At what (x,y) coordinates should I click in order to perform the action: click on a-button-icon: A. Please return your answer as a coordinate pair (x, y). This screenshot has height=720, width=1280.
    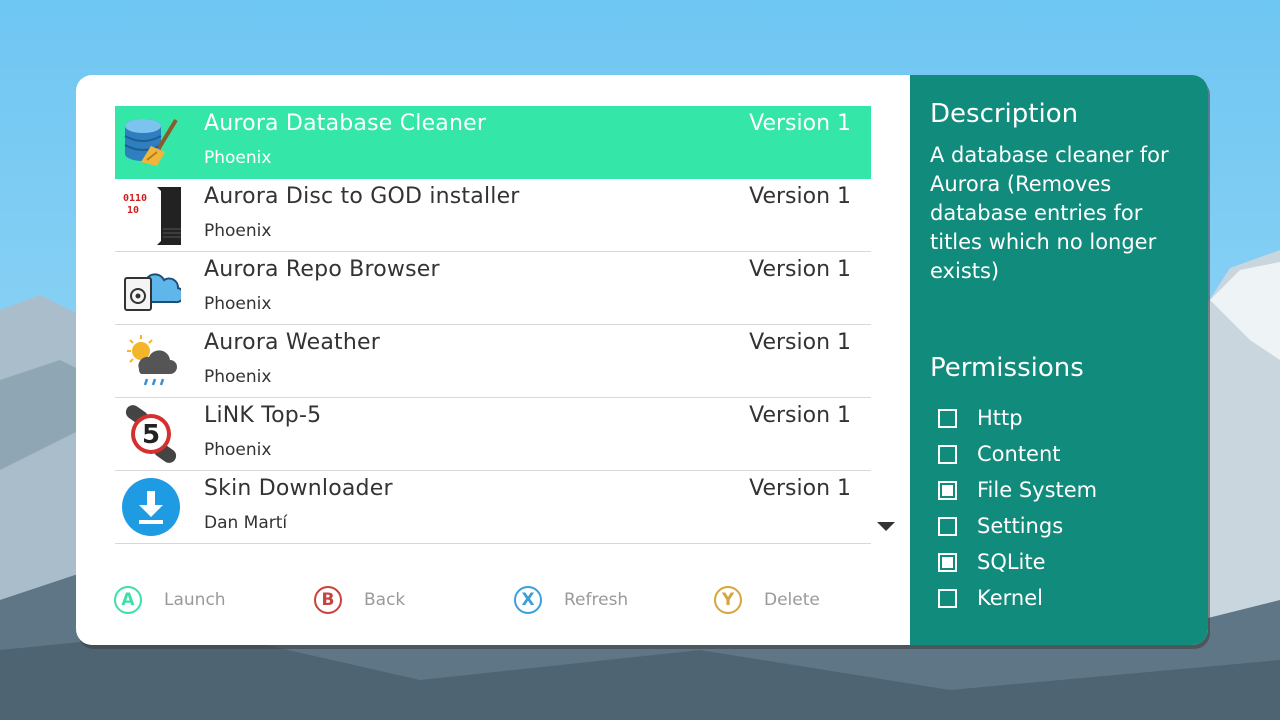
    Looking at the image, I should click on (128, 600).